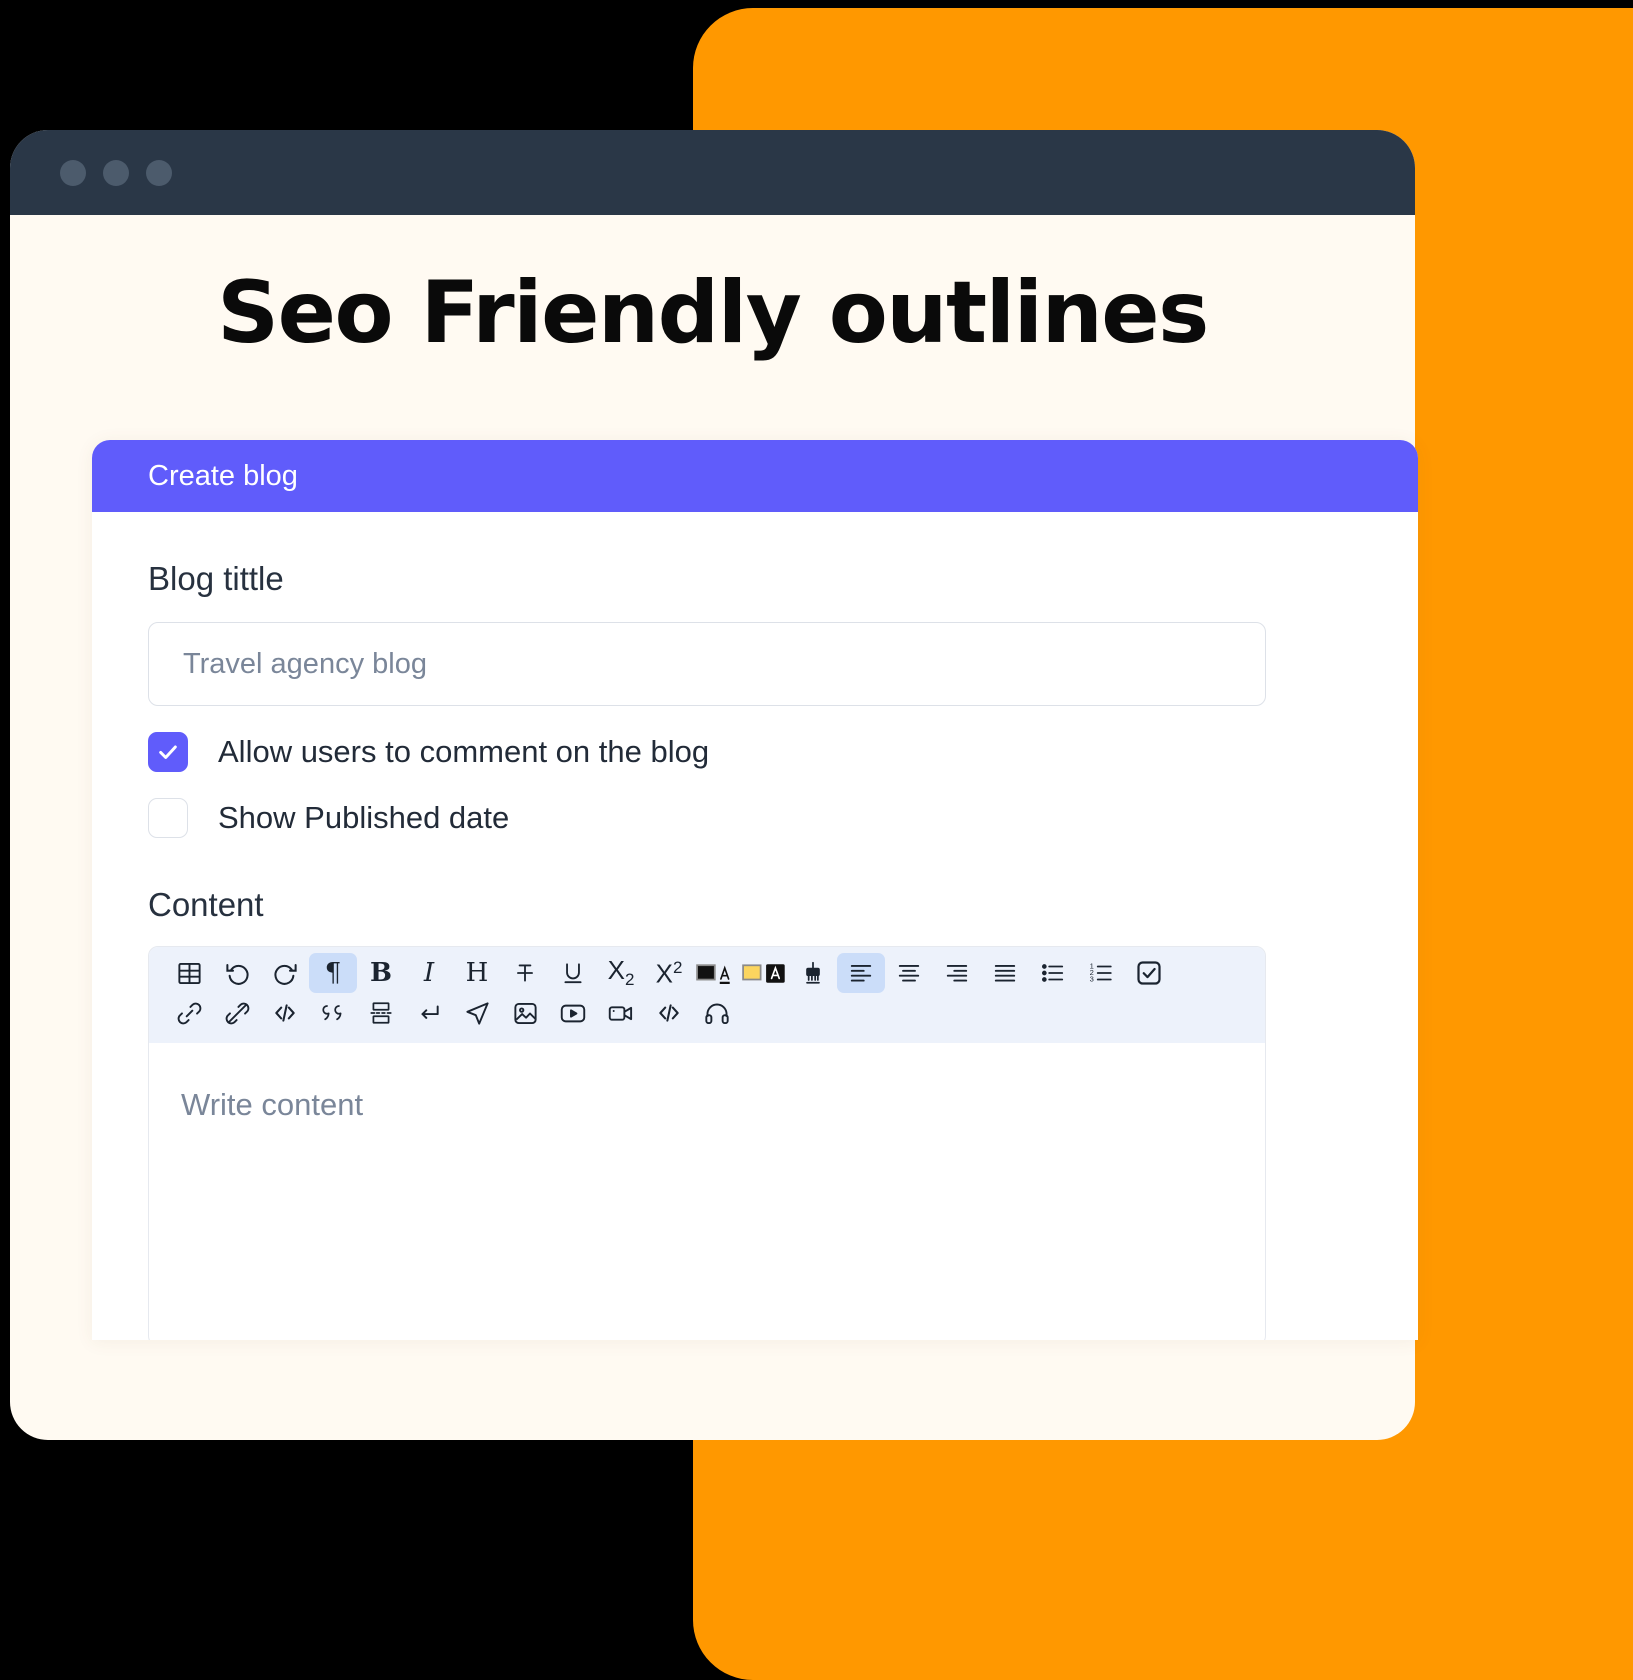 The image size is (1633, 1680). What do you see at coordinates (381, 1013) in the screenshot?
I see `page-break-icon` at bounding box center [381, 1013].